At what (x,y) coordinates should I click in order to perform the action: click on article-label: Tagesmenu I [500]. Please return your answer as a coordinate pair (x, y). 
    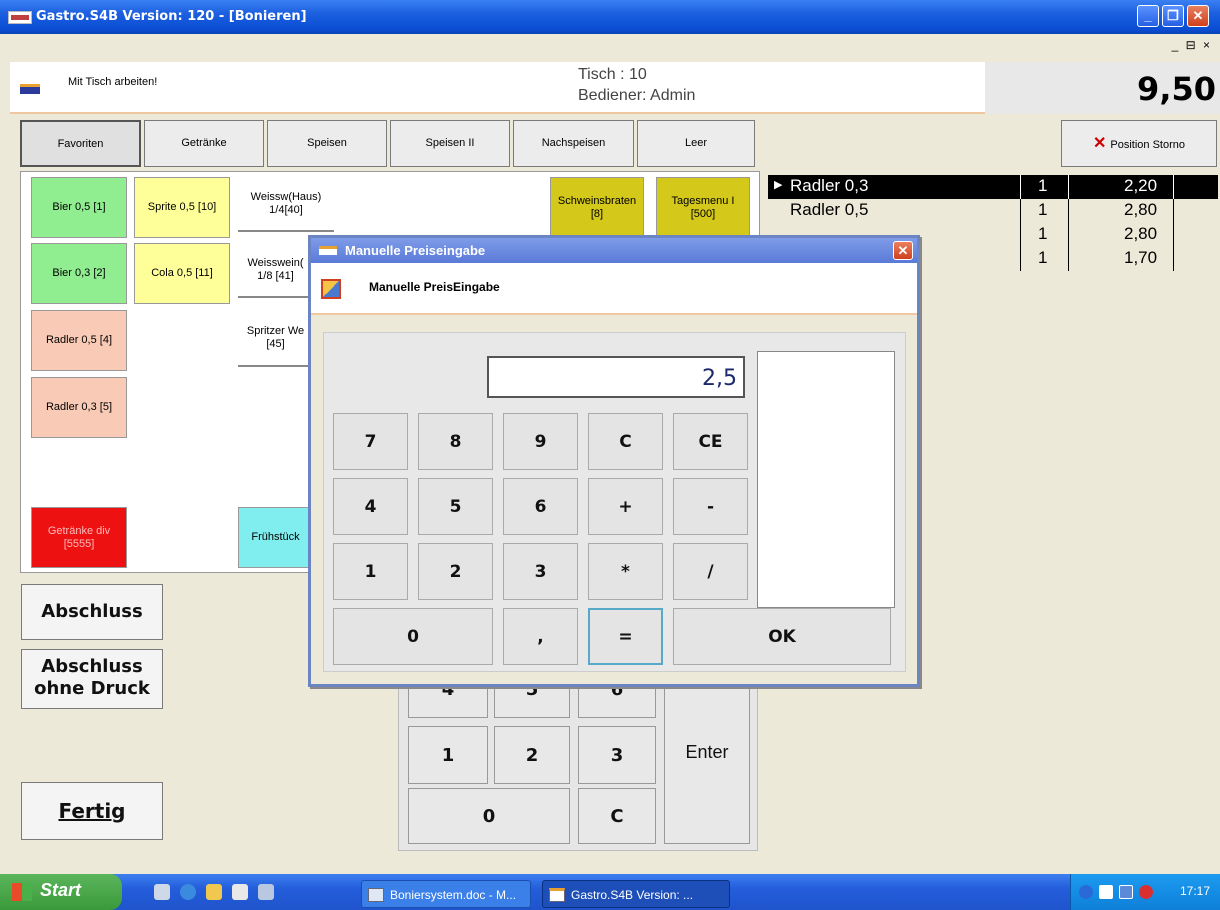
    Looking at the image, I should click on (703, 207).